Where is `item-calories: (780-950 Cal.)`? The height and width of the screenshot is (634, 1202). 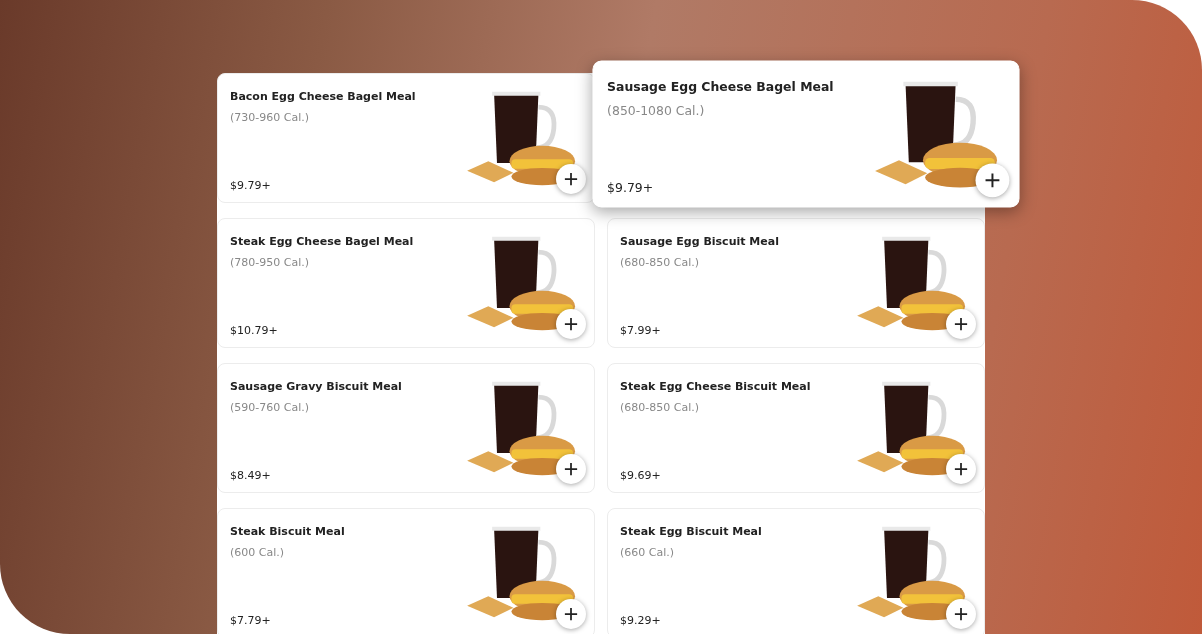 item-calories: (780-950 Cal.) is located at coordinates (270, 262).